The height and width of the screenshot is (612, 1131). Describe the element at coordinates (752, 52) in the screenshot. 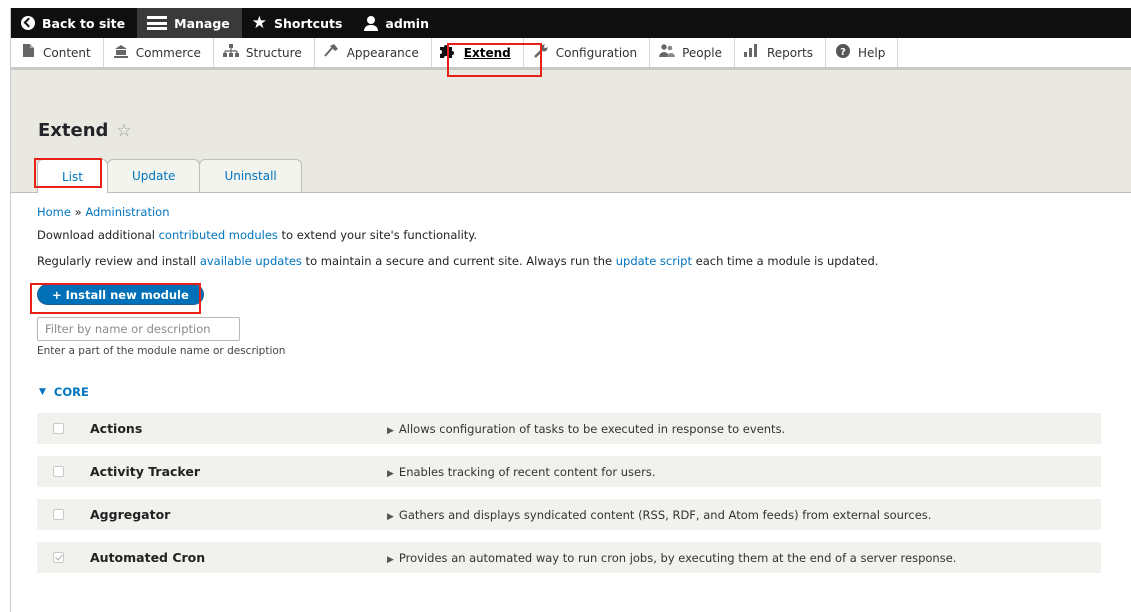

I see `bar-chart-icon` at that location.